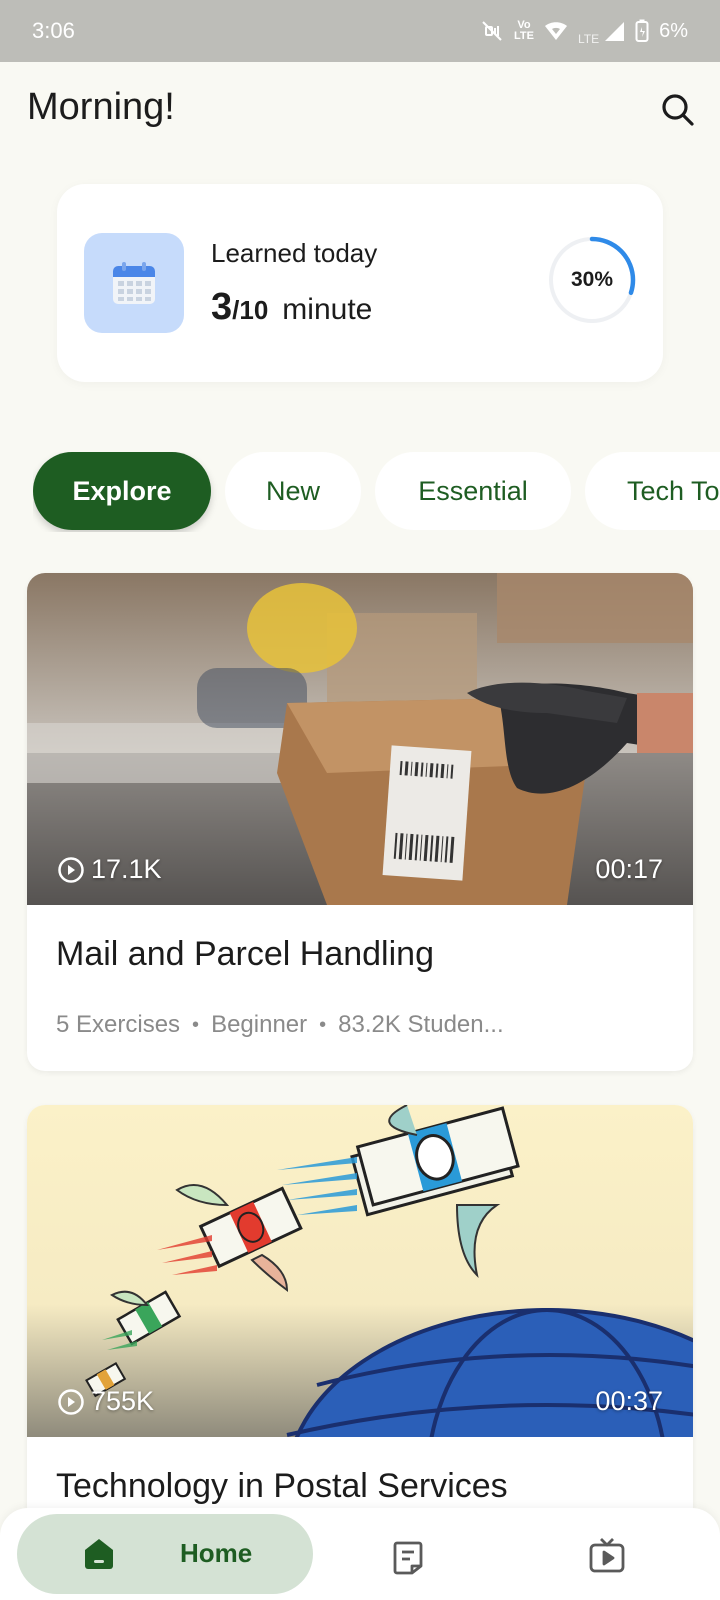  What do you see at coordinates (165, 1554) in the screenshot?
I see `nav-home: Home` at bounding box center [165, 1554].